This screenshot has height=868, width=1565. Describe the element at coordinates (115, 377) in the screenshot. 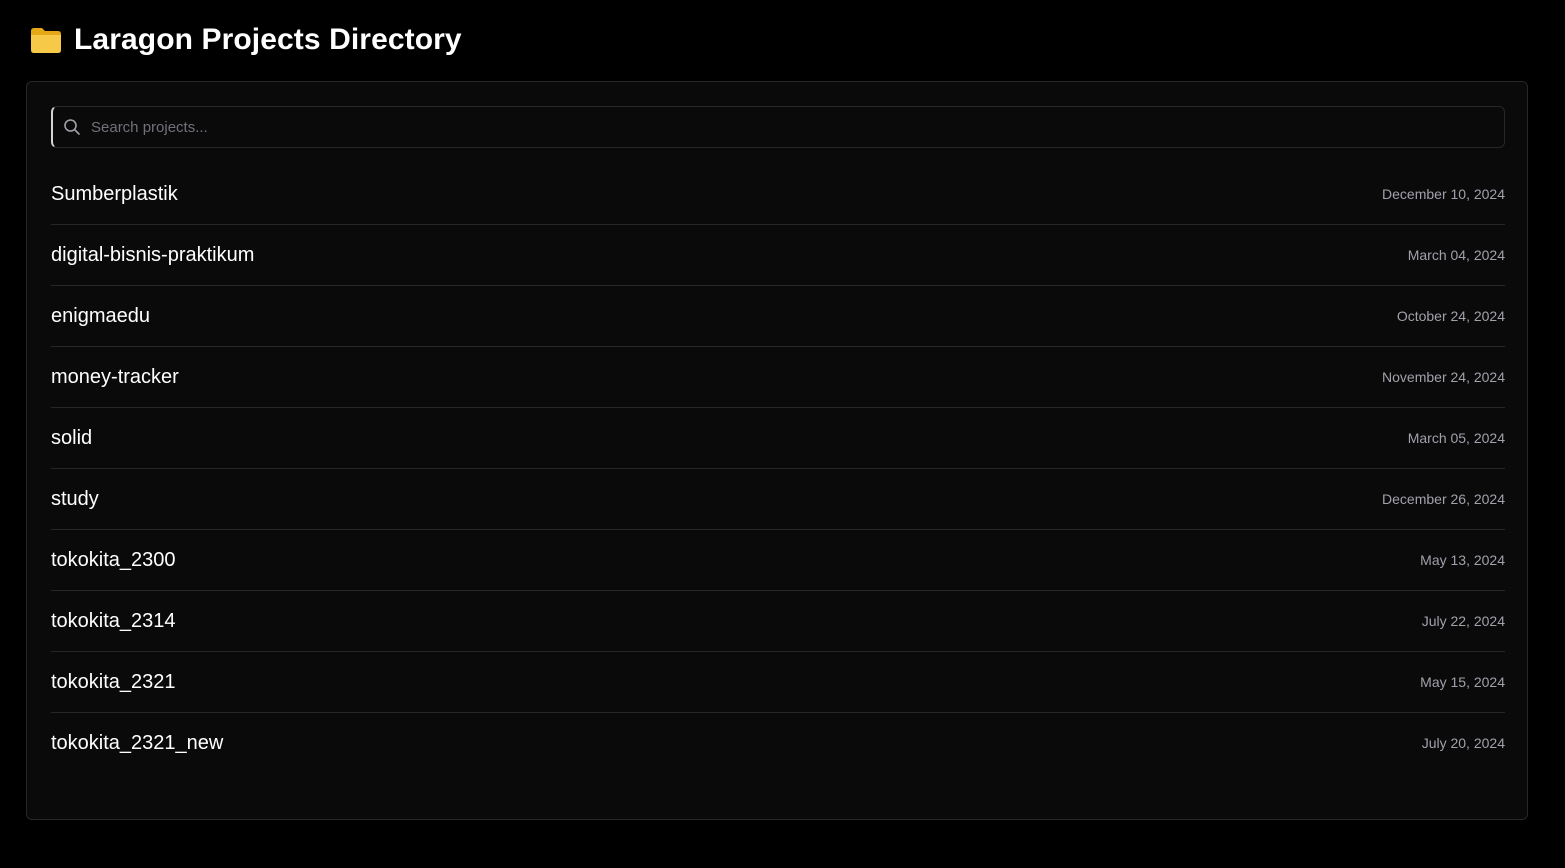

I see `project-name-link: money-tracker` at that location.